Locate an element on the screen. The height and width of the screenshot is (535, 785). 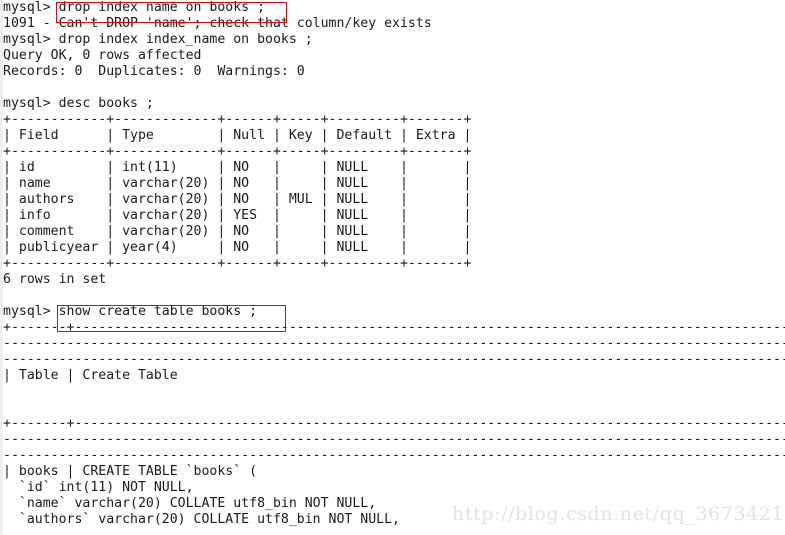
console-line: mysql> show create table books ; is located at coordinates (130, 311).